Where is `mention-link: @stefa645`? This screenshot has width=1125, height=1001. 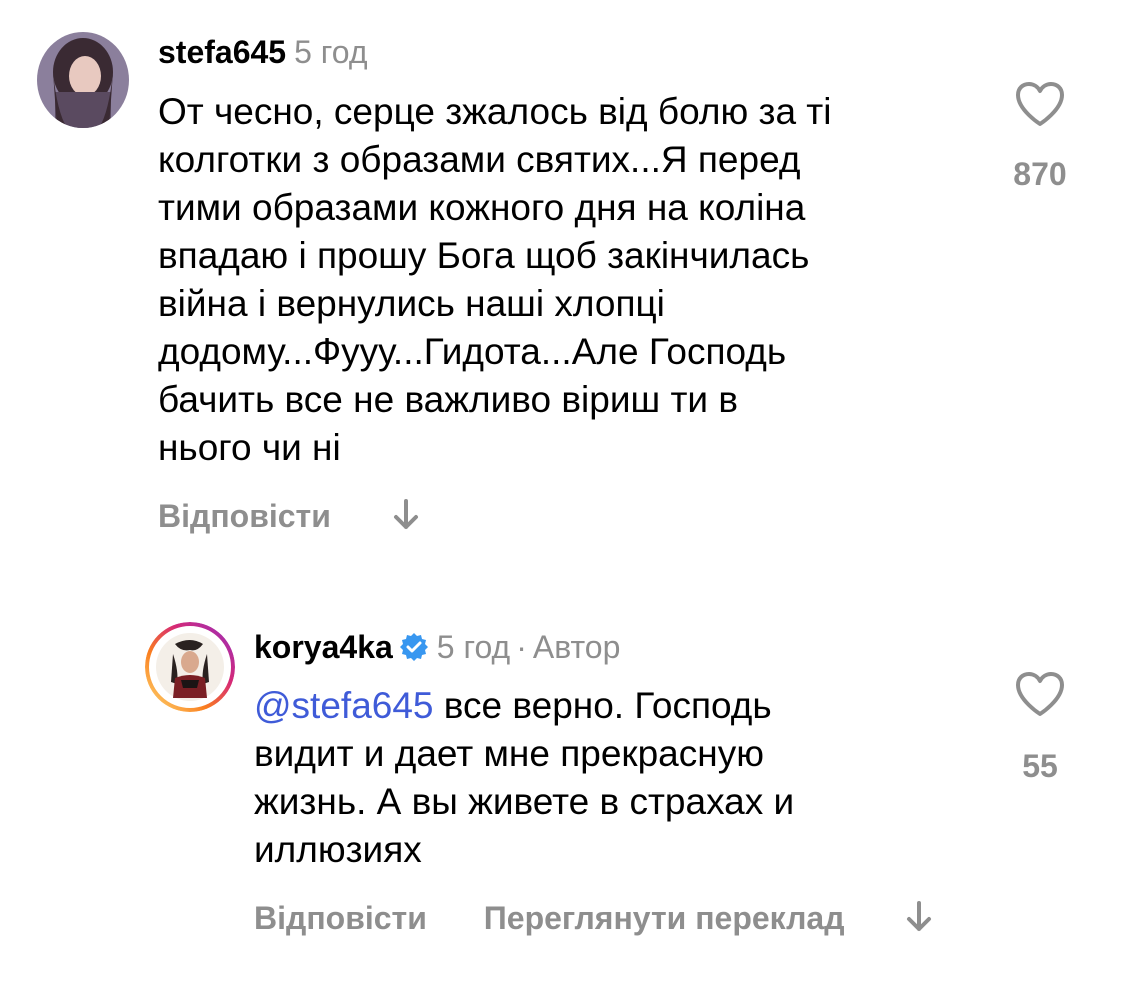
mention-link: @stefa645 is located at coordinates (344, 705).